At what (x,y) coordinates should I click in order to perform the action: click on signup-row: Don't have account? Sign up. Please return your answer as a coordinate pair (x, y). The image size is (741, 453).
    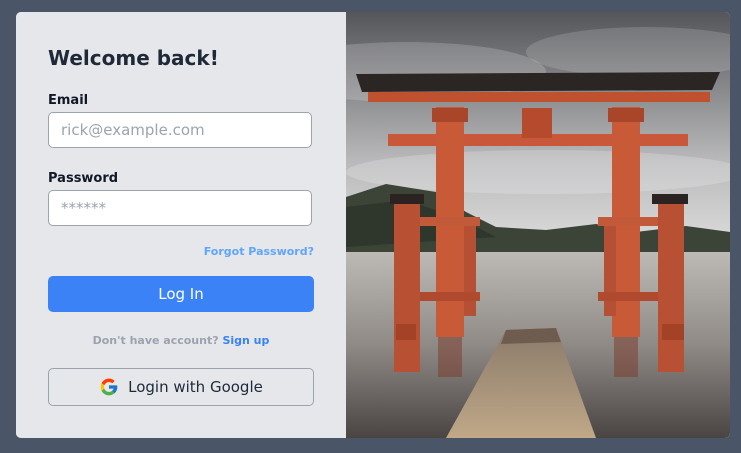
    Looking at the image, I should click on (181, 340).